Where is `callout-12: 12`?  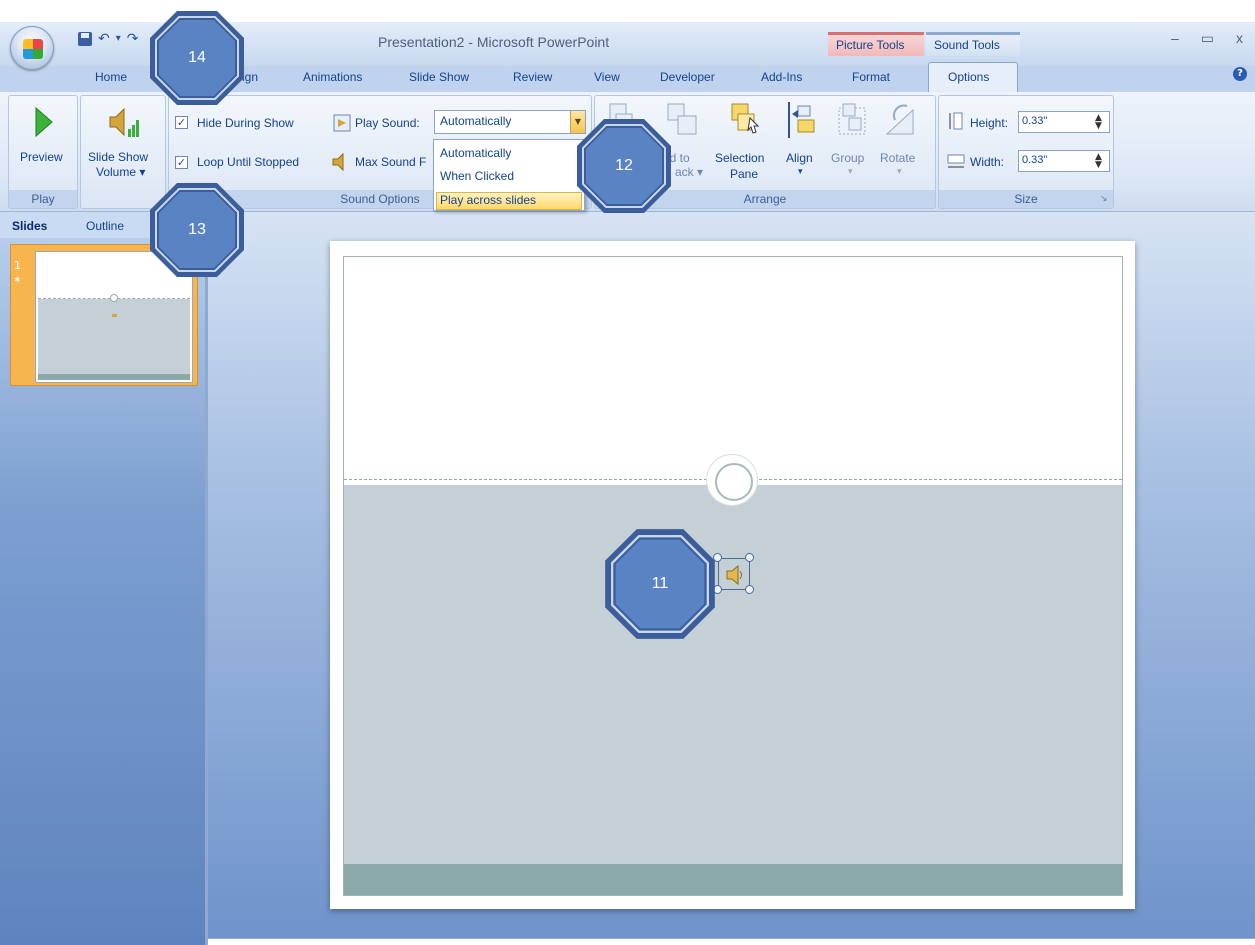
callout-12: 12 is located at coordinates (624, 166).